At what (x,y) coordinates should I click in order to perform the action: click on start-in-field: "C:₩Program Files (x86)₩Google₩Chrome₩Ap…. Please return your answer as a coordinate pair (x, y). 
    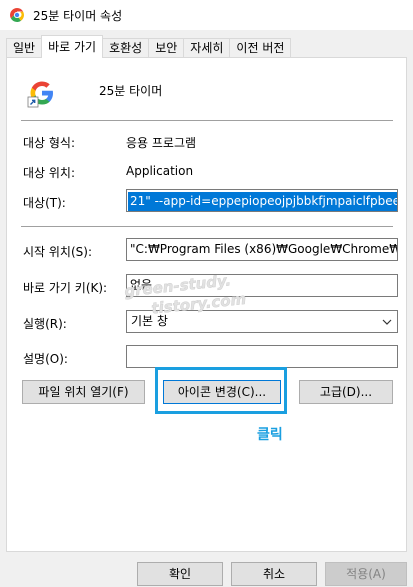
    Looking at the image, I should click on (262, 249).